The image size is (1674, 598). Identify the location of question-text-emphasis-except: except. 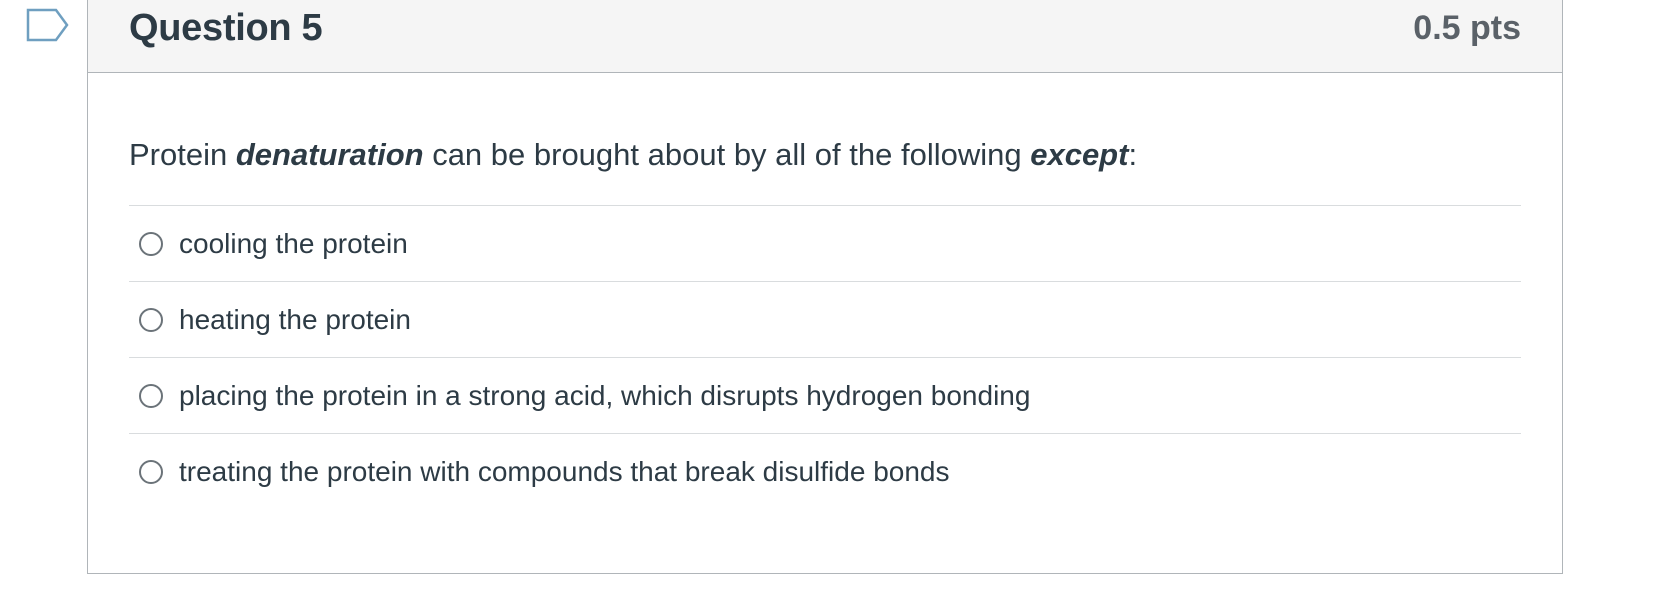
(1079, 154).